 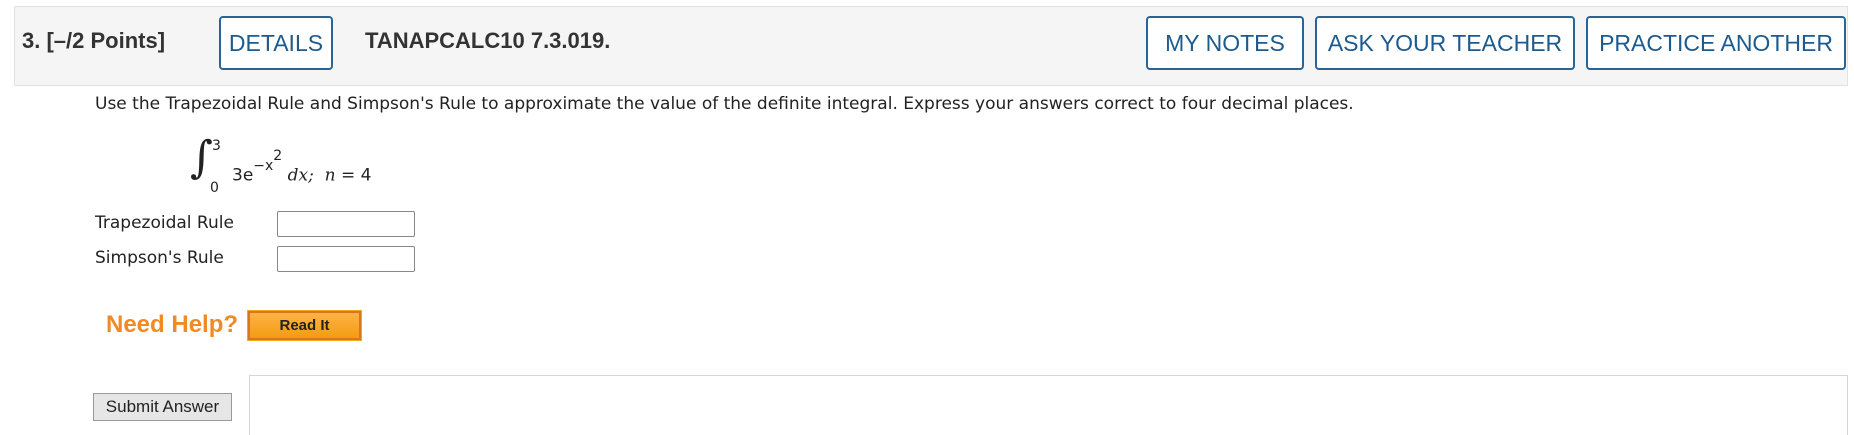 I want to click on submit-area-panel, so click(x=1048, y=405).